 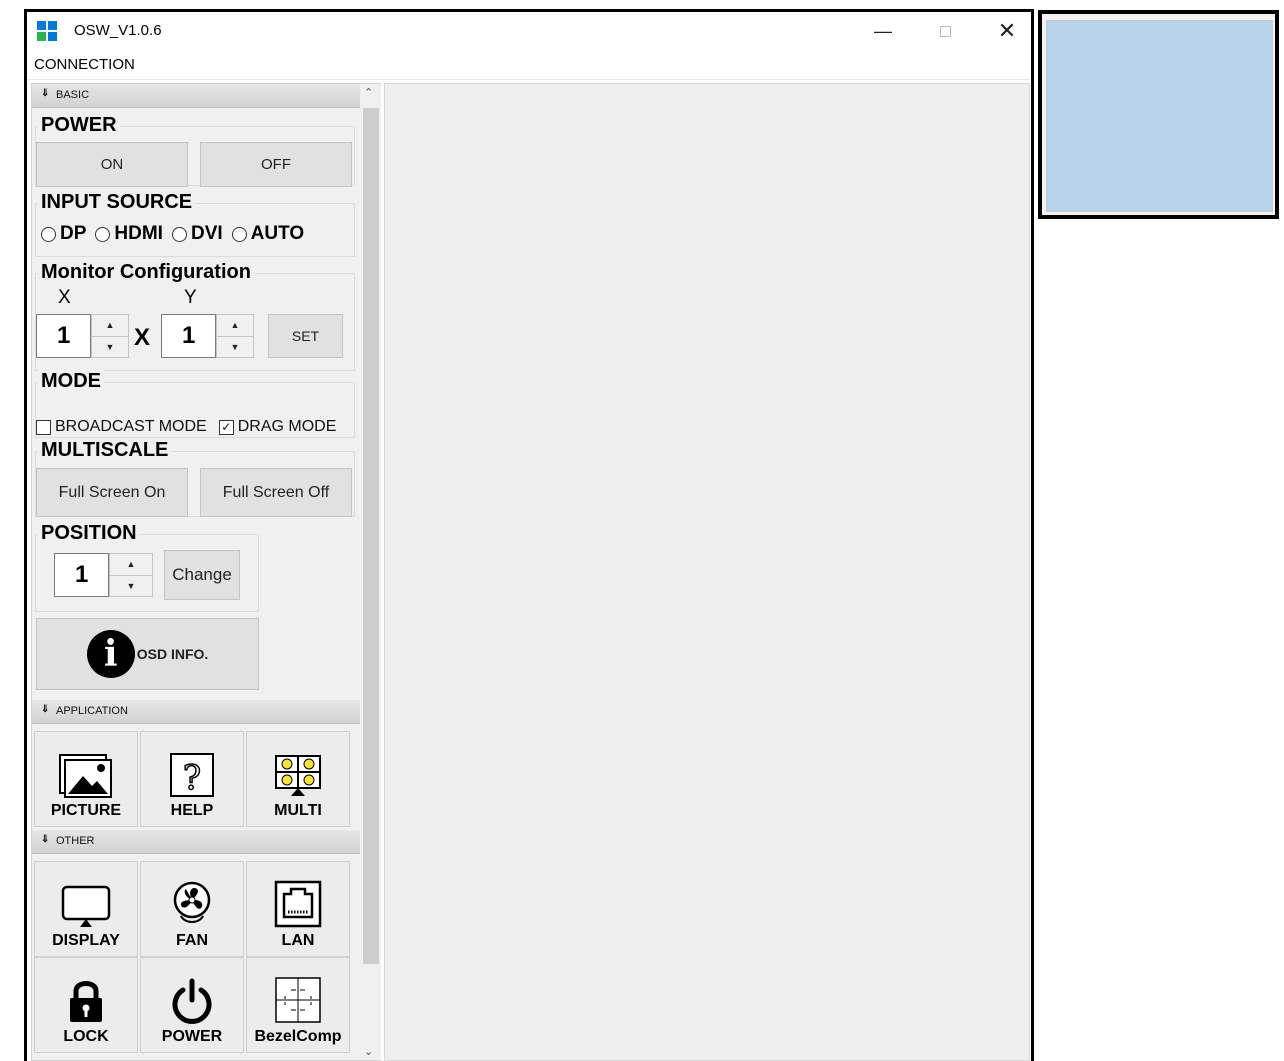 What do you see at coordinates (192, 810) in the screenshot?
I see `tile-label: HELP` at bounding box center [192, 810].